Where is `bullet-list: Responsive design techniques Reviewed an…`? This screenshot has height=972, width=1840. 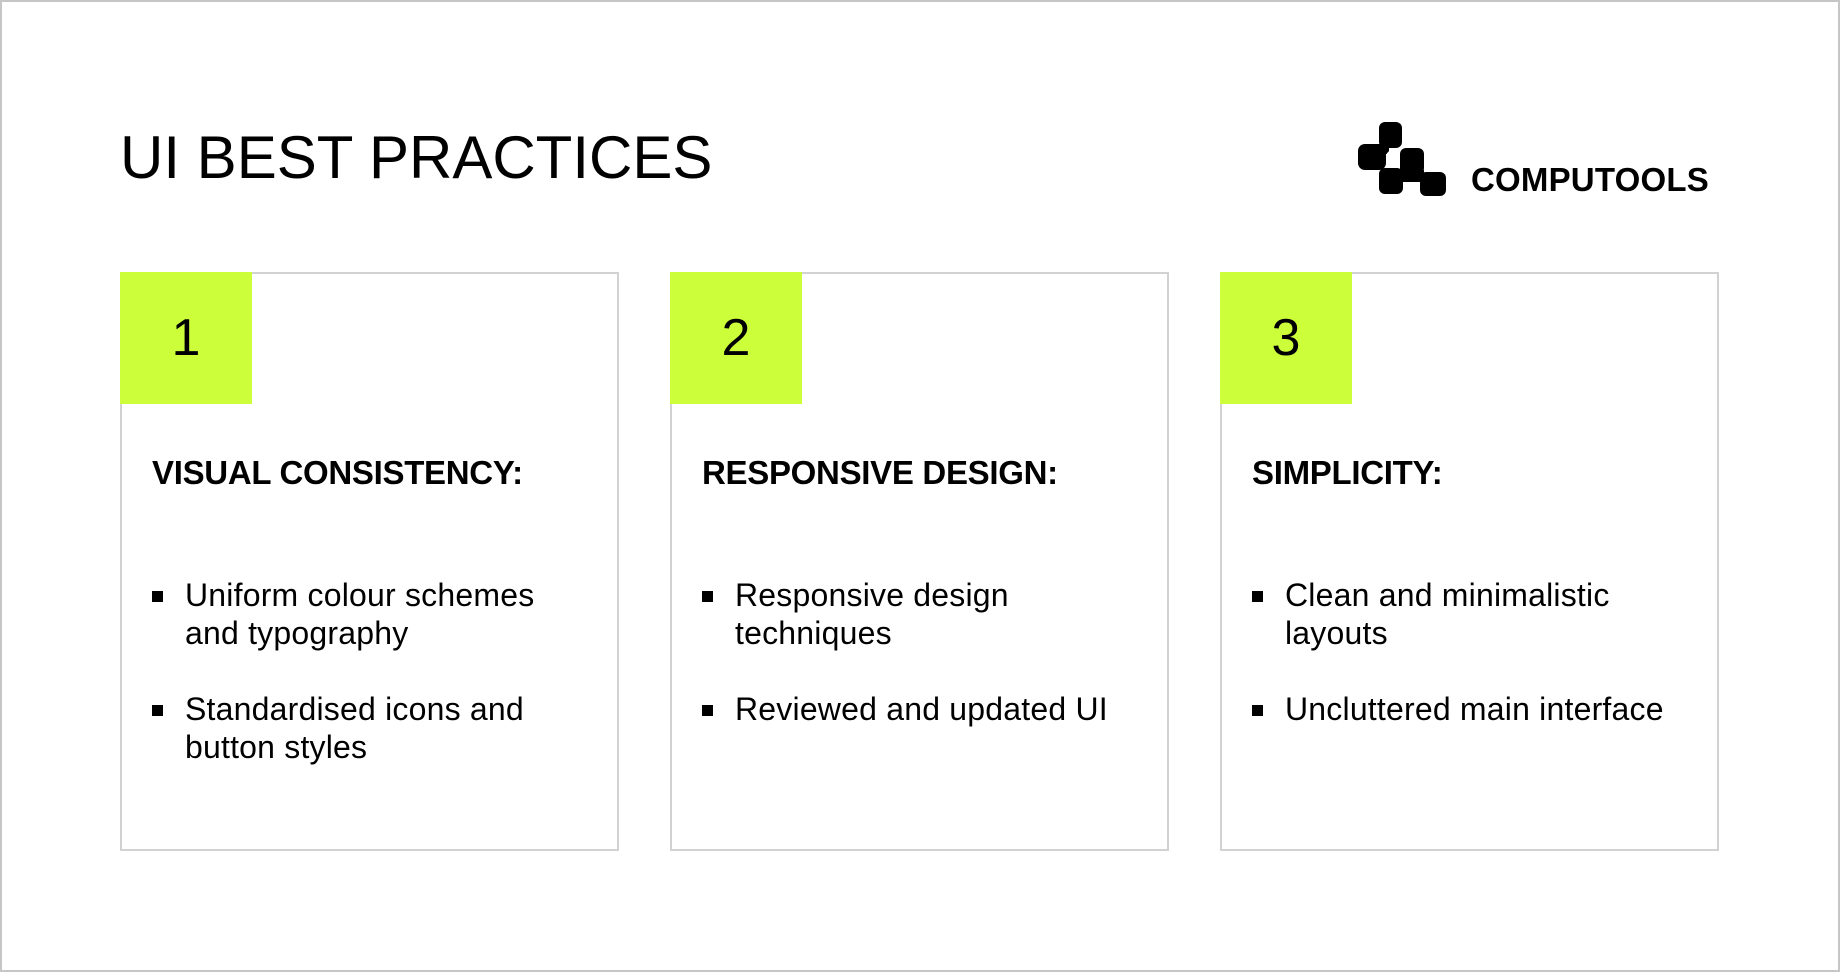 bullet-list: Responsive design techniques Reviewed an… is located at coordinates (924, 671).